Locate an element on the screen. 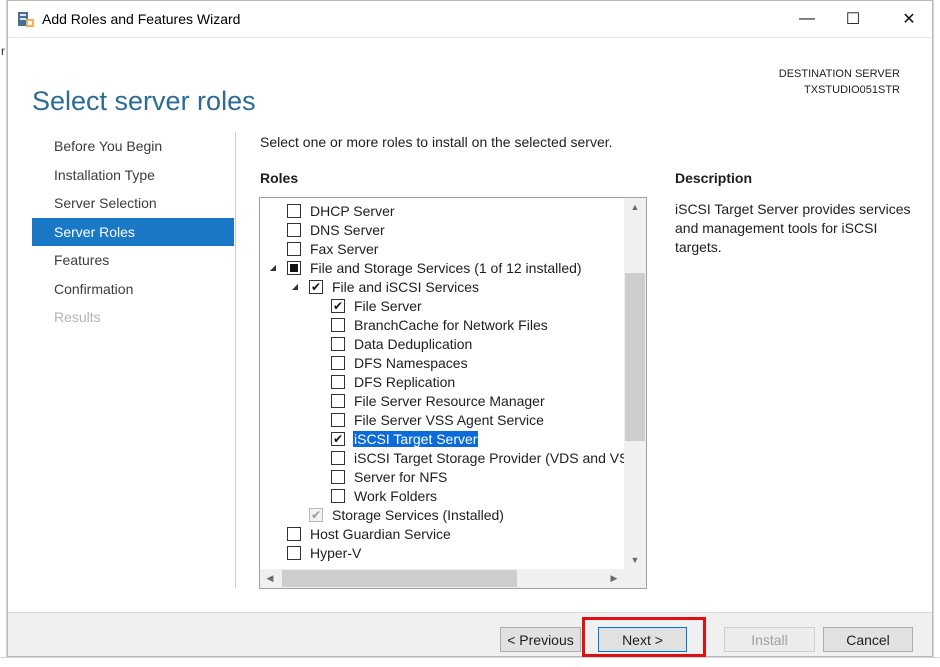 This screenshot has width=940, height=667. role-label: File and iSCSI Services is located at coordinates (405, 287).